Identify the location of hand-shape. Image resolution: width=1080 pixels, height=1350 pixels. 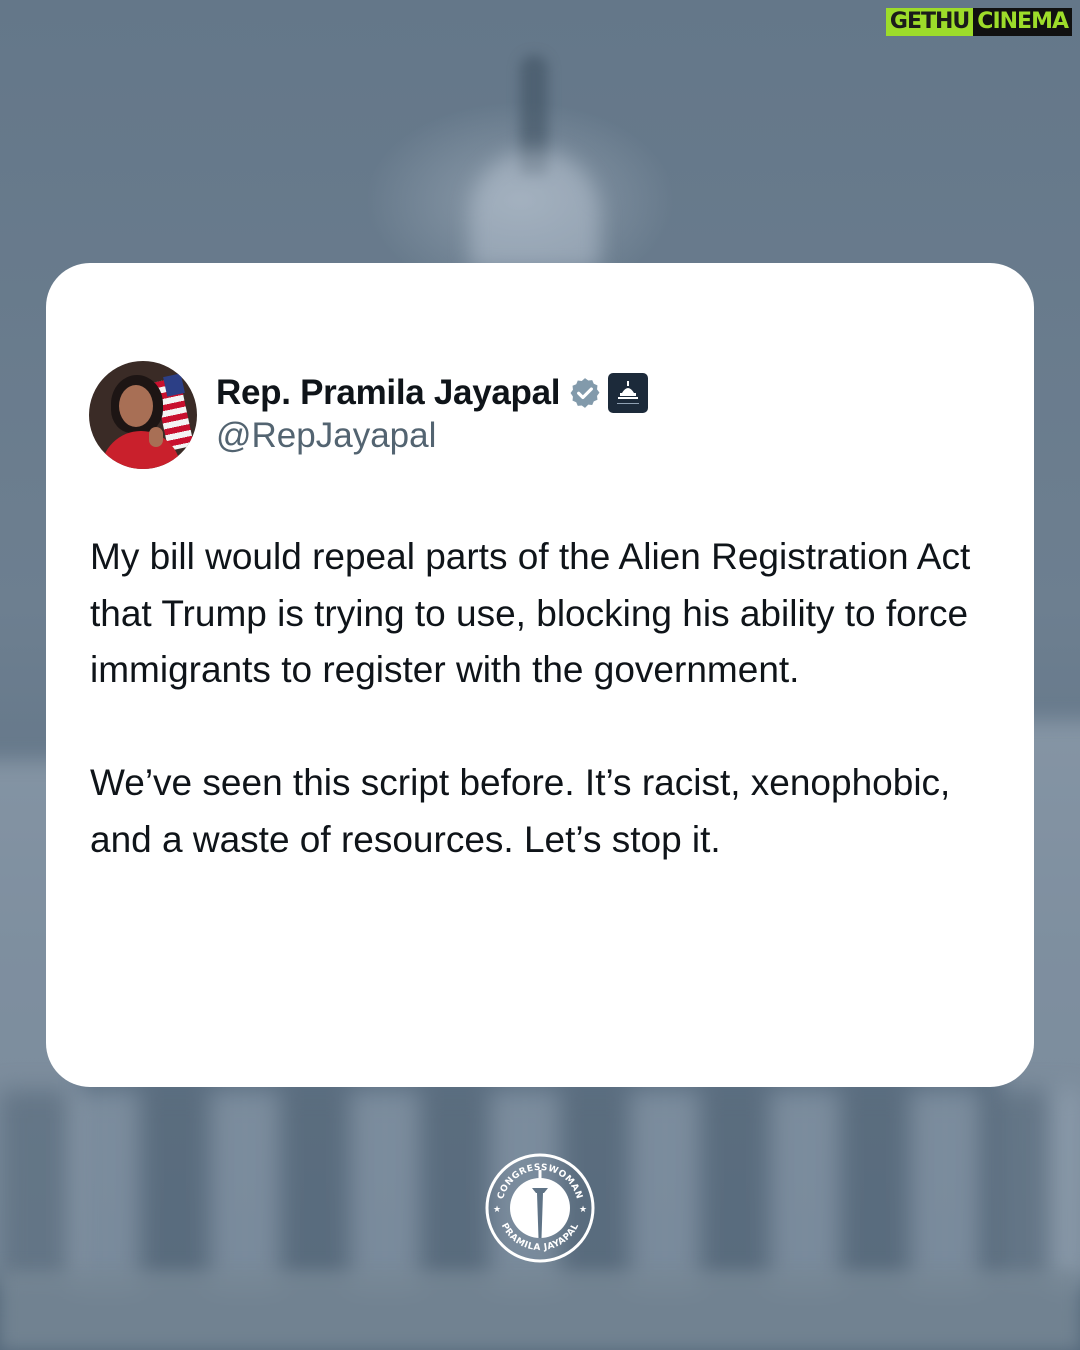
(156, 437).